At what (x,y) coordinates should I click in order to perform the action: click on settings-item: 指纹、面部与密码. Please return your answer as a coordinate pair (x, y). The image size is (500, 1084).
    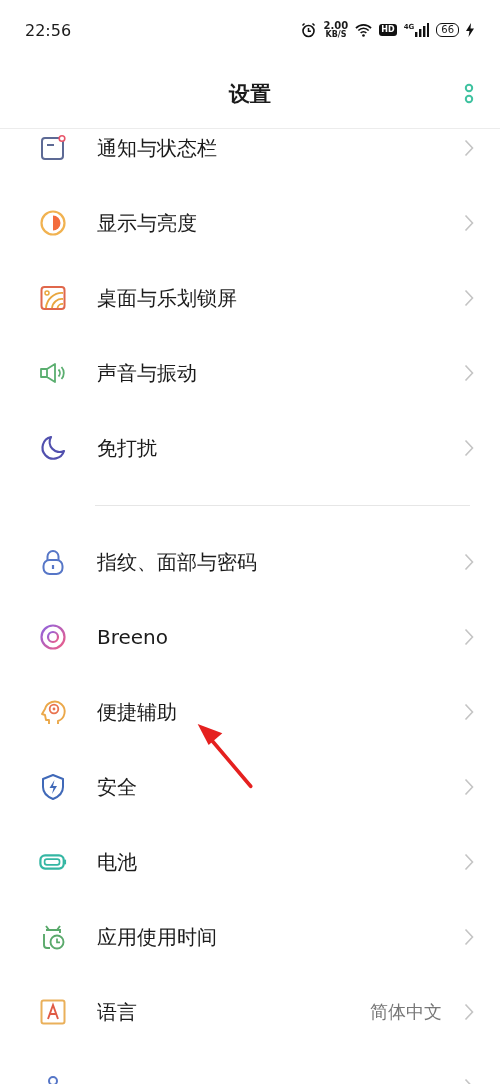
    Looking at the image, I should click on (250, 562).